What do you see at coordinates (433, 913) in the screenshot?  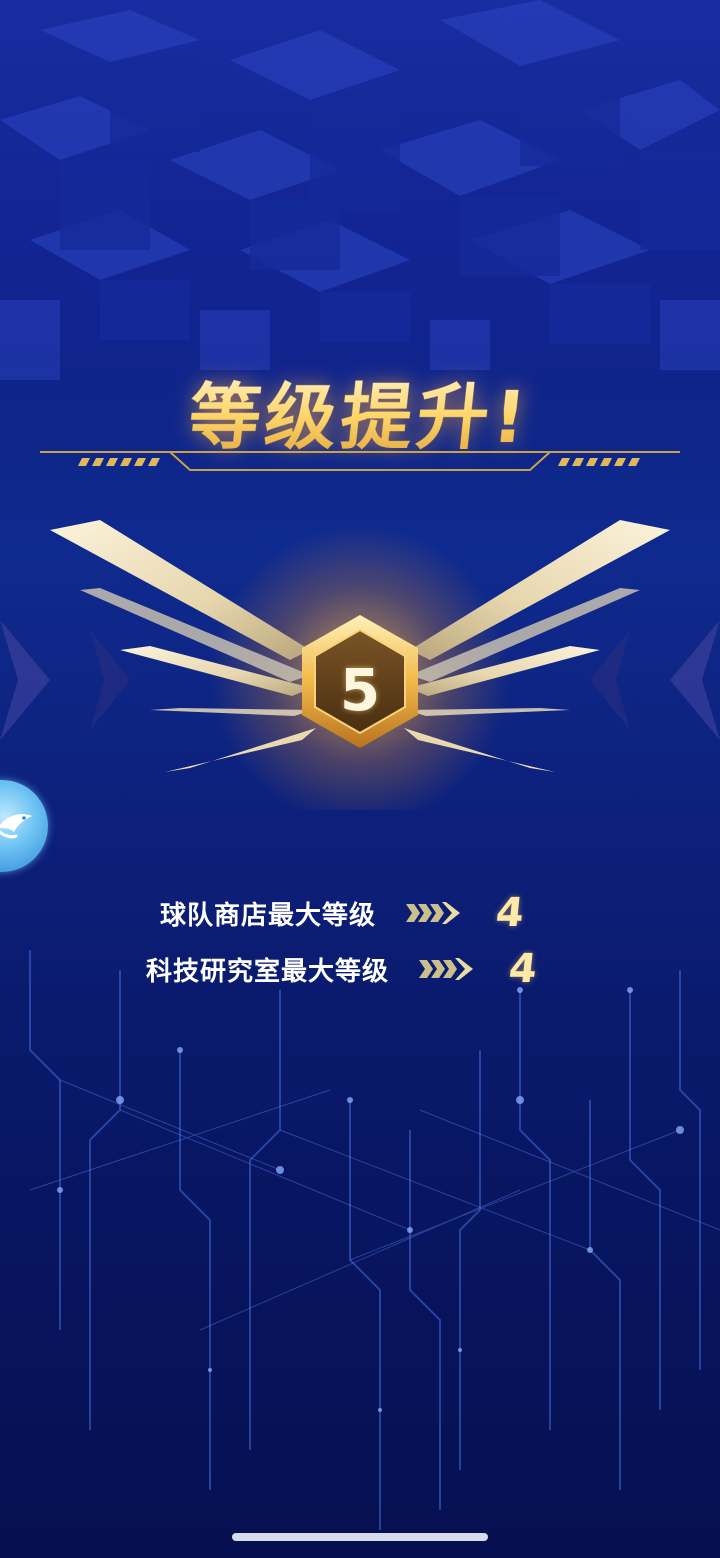 I see `triple-chevron-arrow-icon` at bounding box center [433, 913].